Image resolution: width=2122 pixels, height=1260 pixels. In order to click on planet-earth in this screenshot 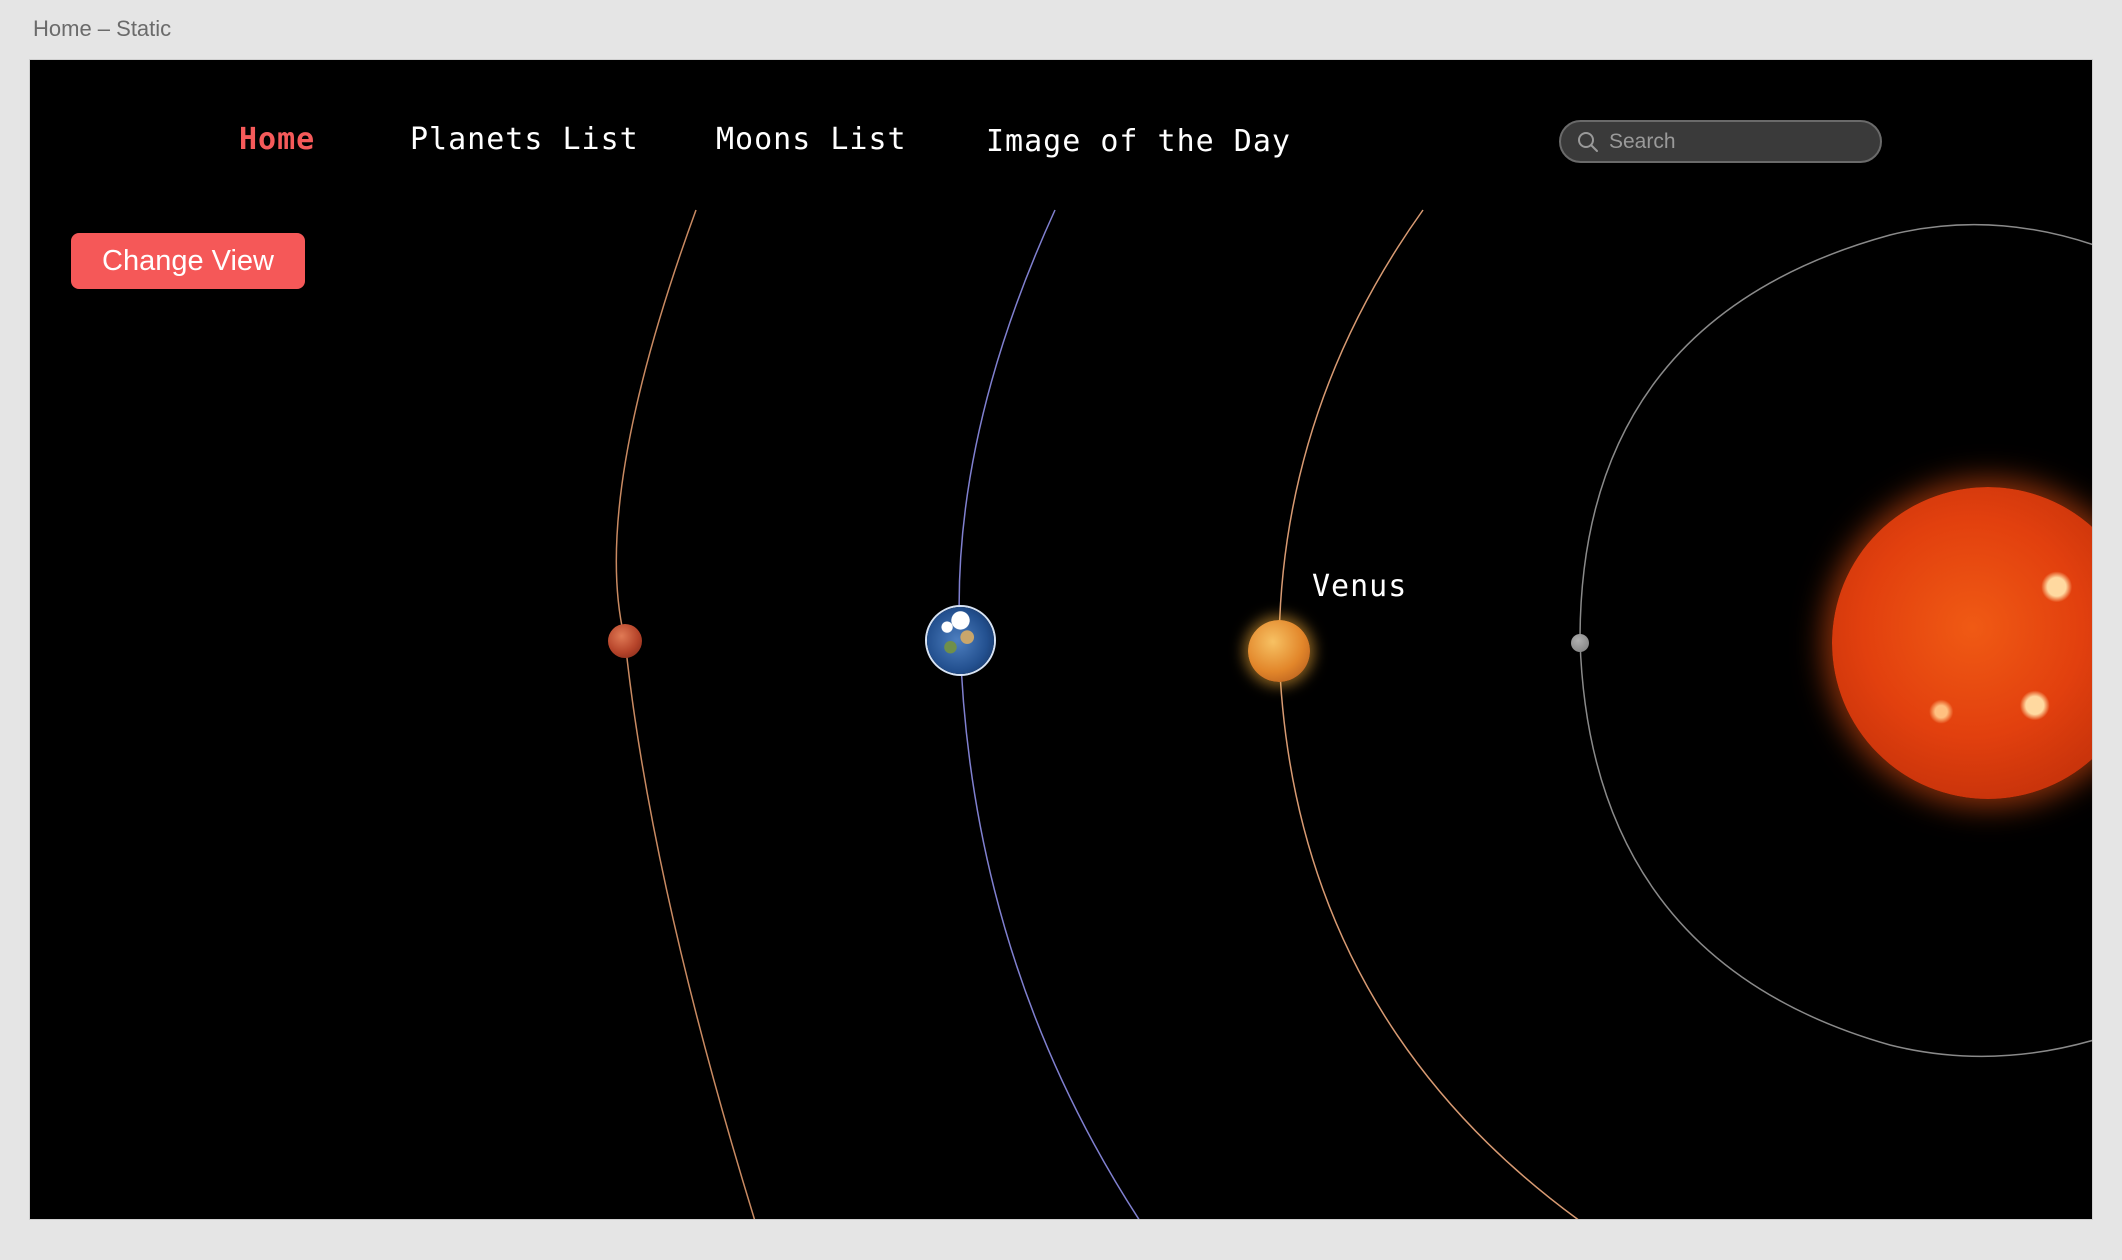, I will do `click(960, 640)`.